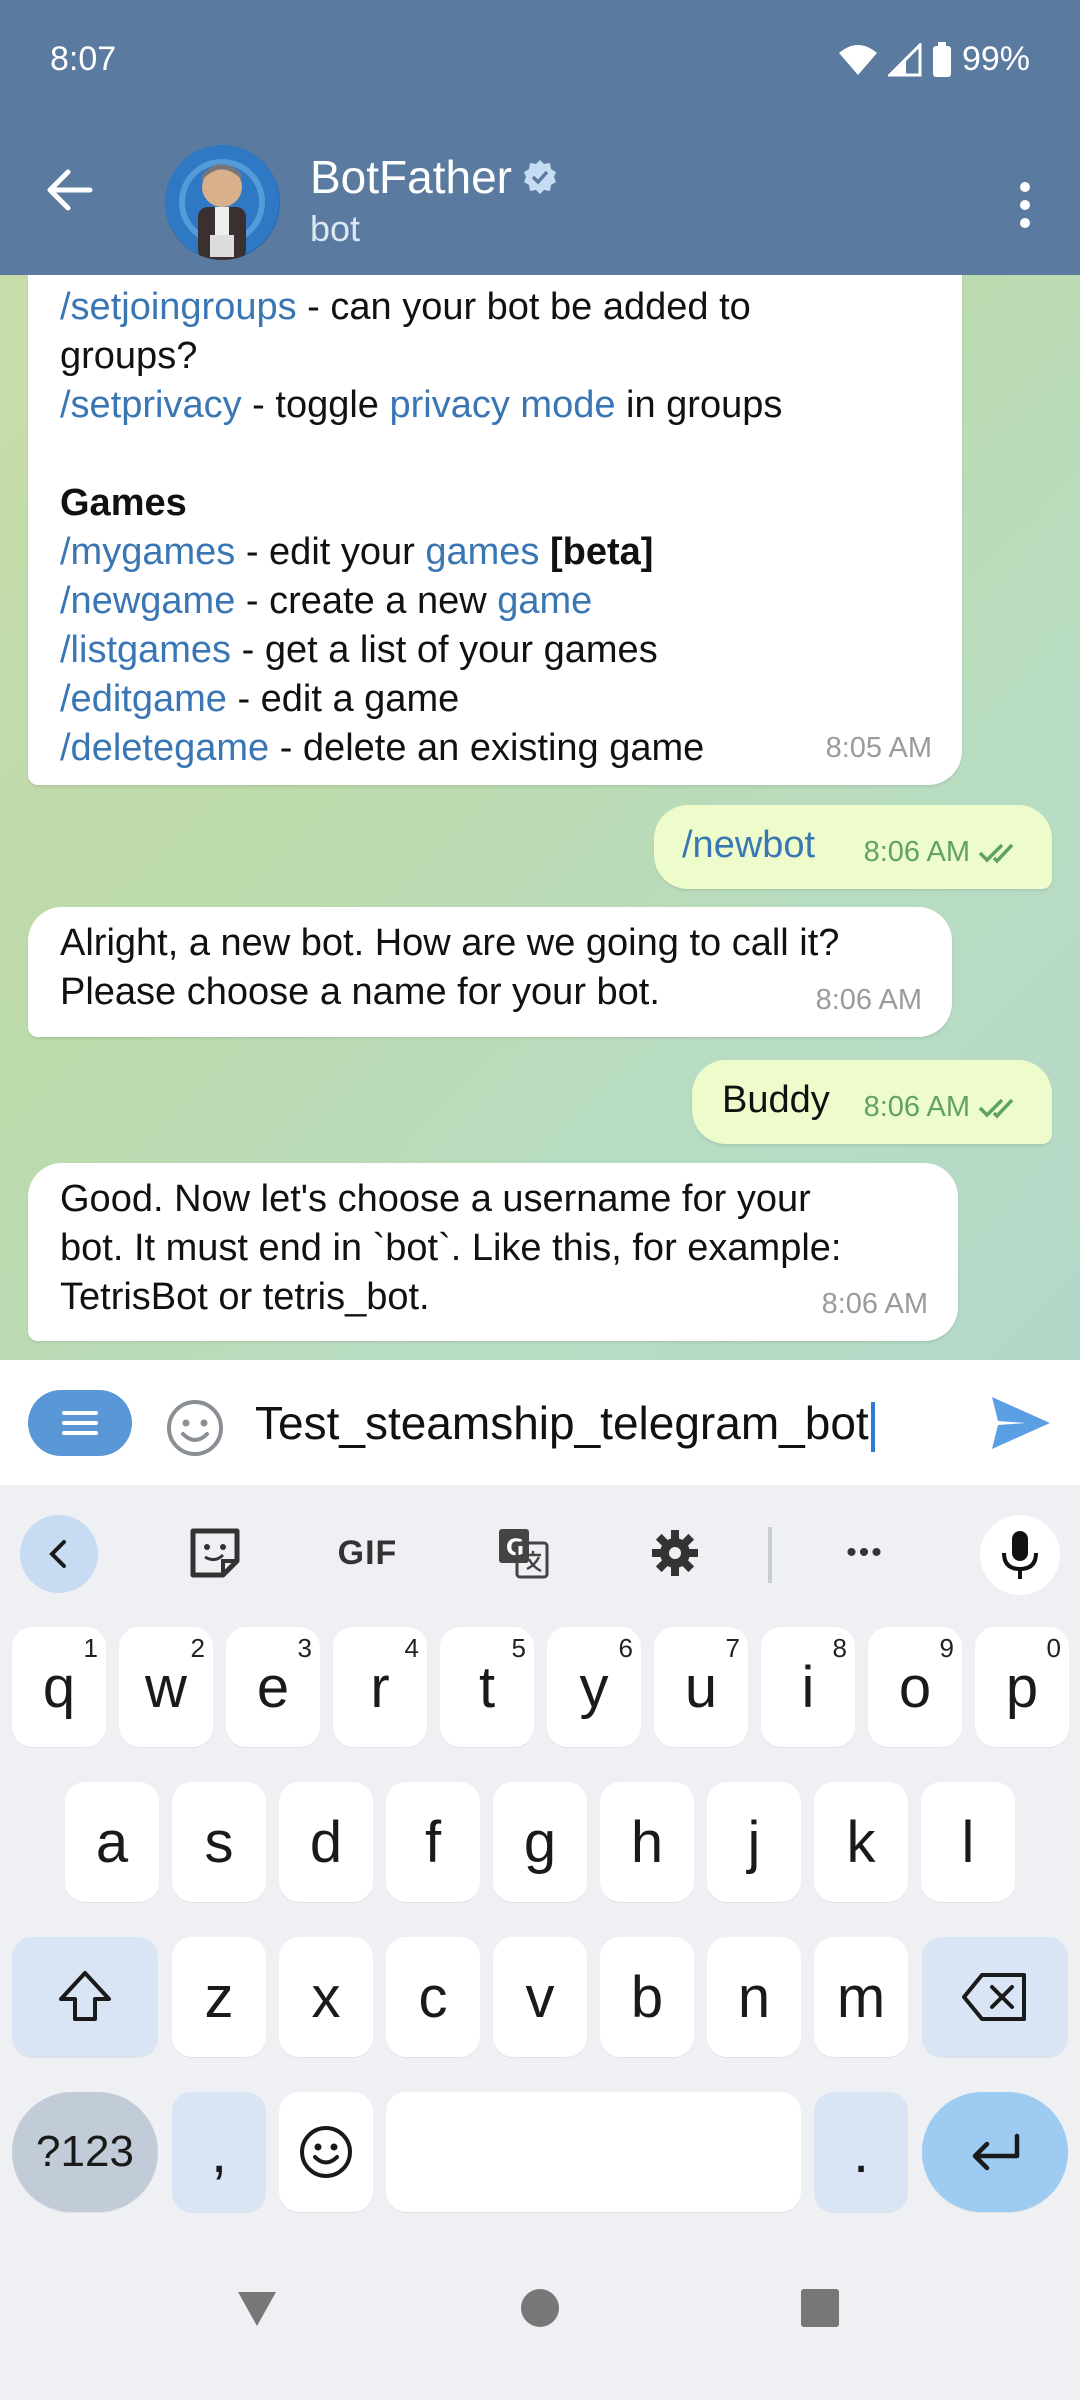 This screenshot has height=2400, width=1080. What do you see at coordinates (129, 356) in the screenshot?
I see `text: groups?` at bounding box center [129, 356].